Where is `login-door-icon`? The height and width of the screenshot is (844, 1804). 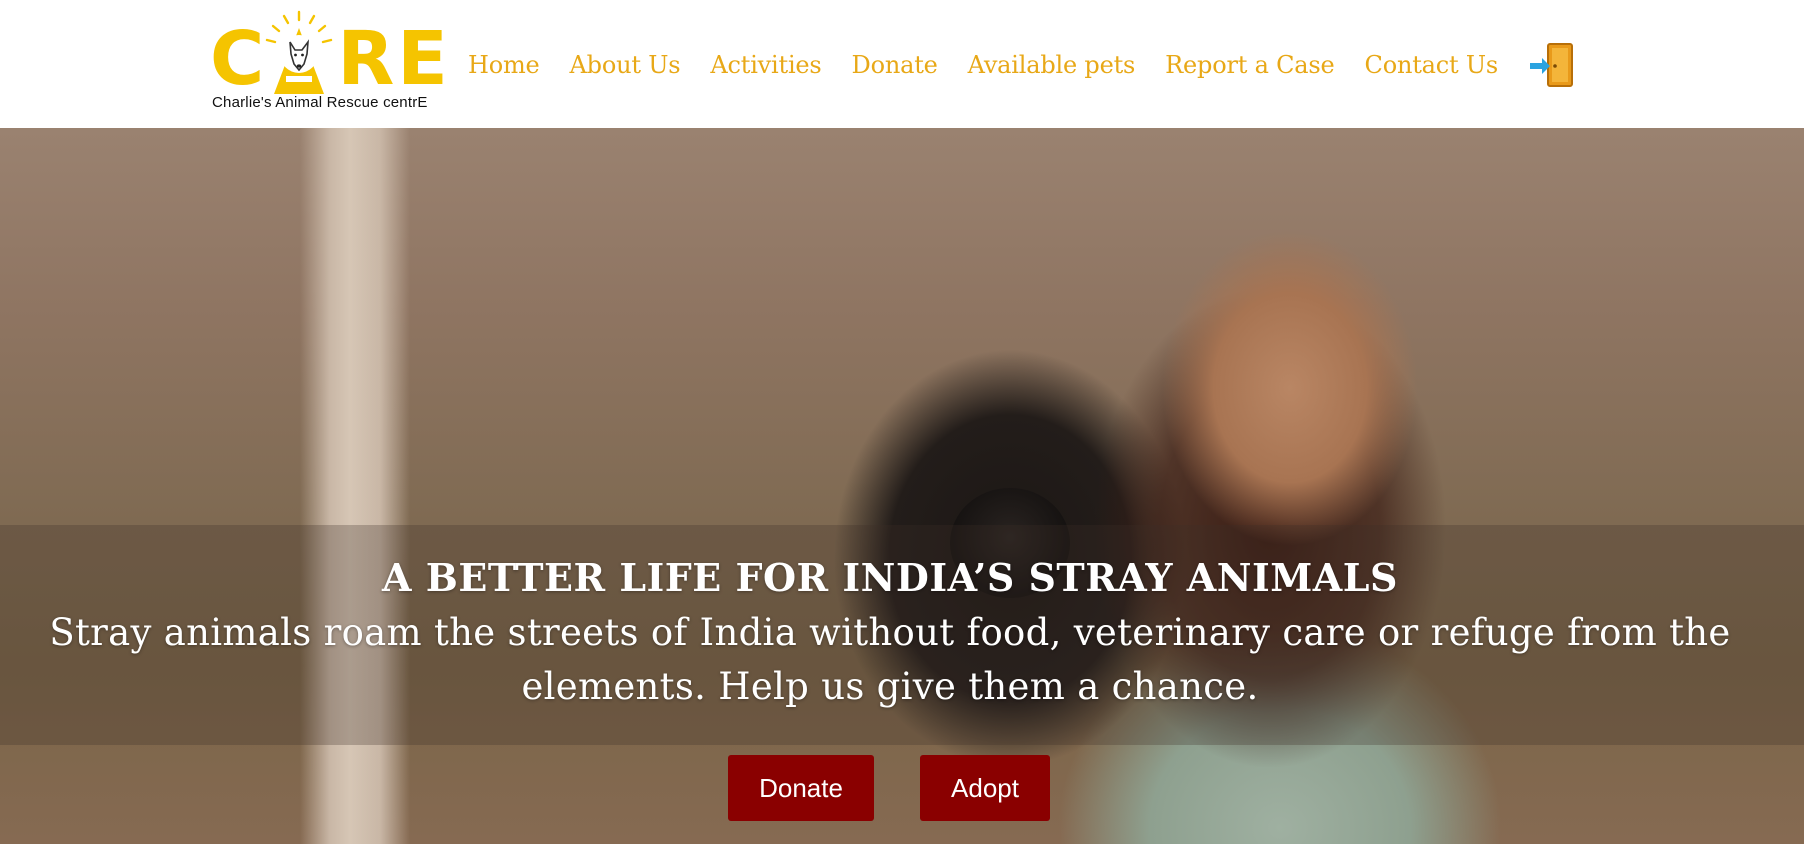 login-door-icon is located at coordinates (1552, 65).